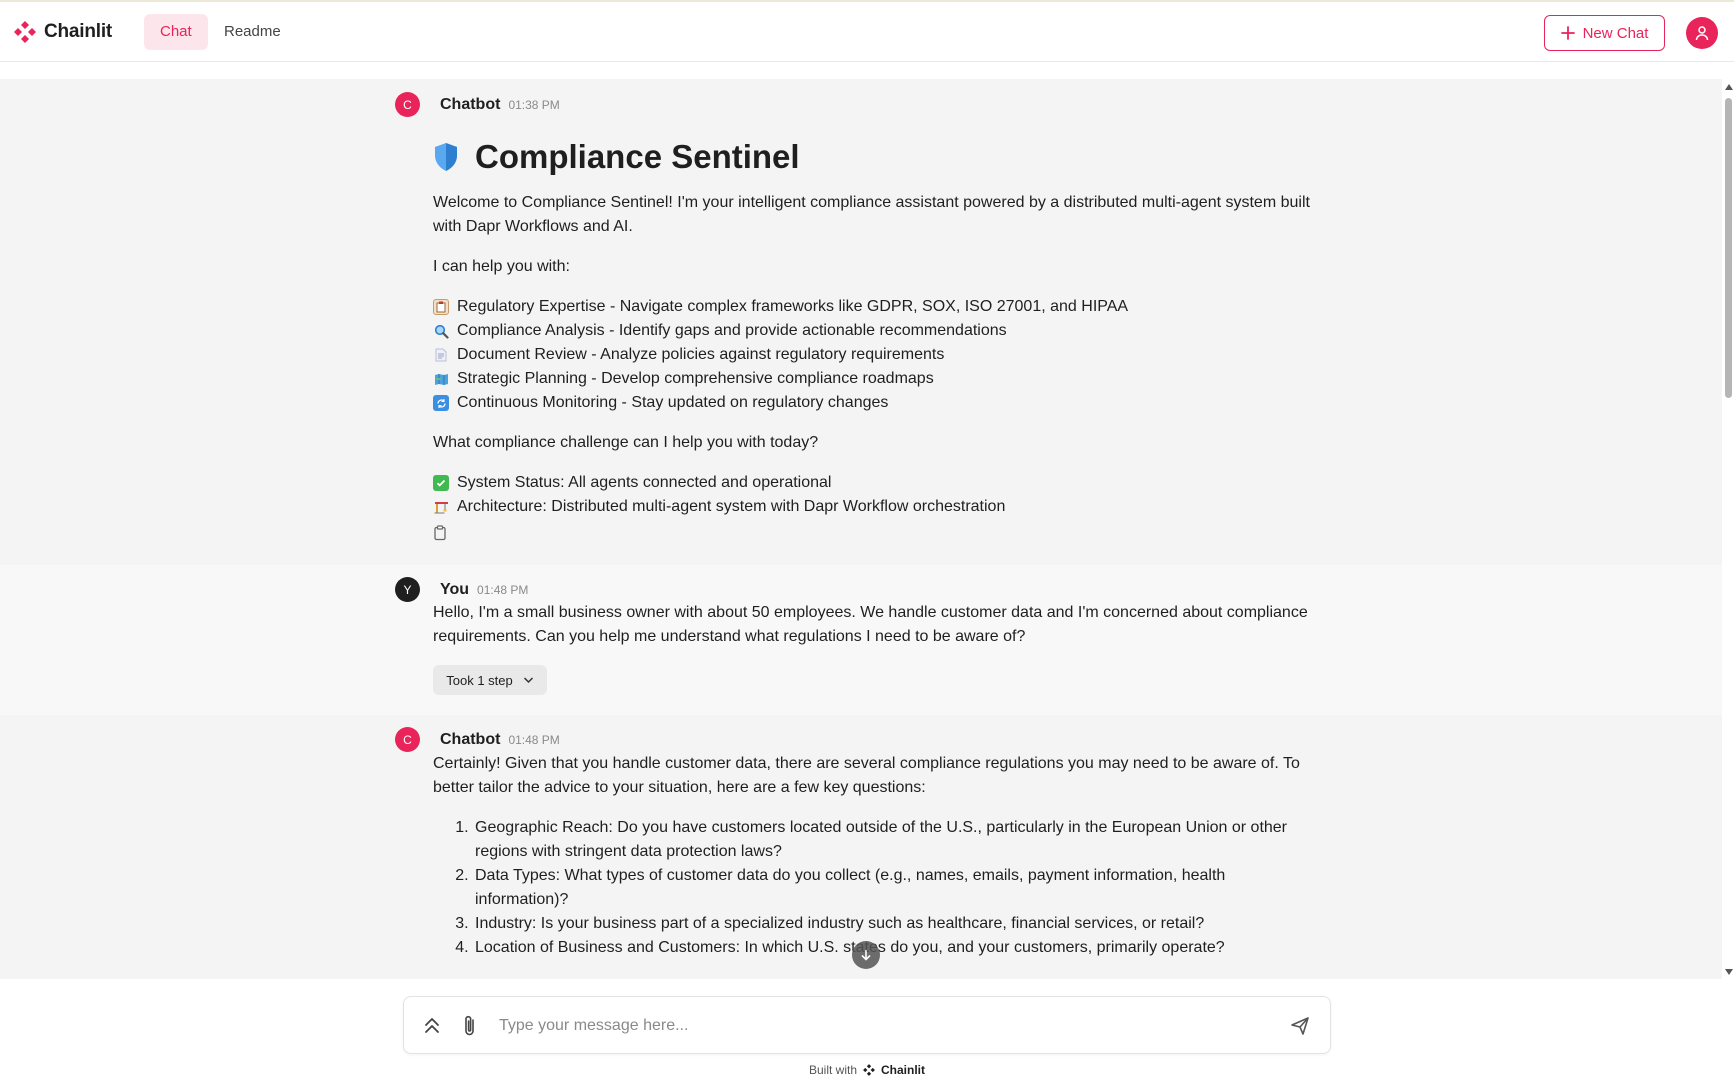  I want to click on check-icon, so click(441, 483).